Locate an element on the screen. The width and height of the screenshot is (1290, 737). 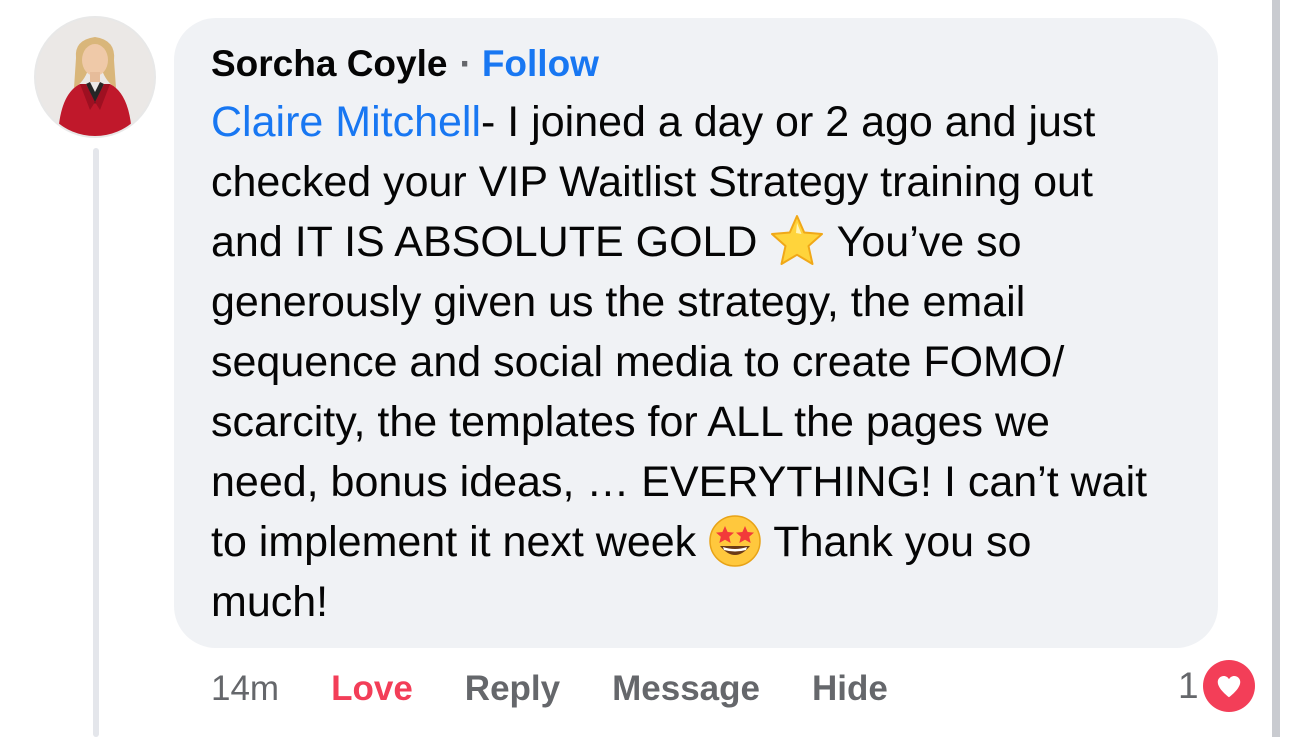
reaction-count: 1 is located at coordinates (1188, 685).